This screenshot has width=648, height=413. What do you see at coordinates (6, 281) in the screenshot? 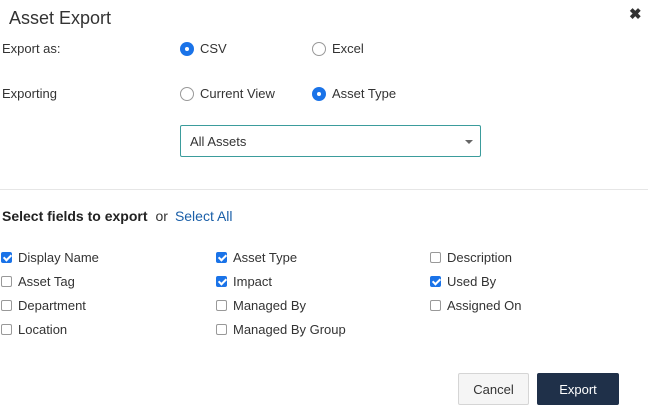
I see `checkbox-asset-tag` at bounding box center [6, 281].